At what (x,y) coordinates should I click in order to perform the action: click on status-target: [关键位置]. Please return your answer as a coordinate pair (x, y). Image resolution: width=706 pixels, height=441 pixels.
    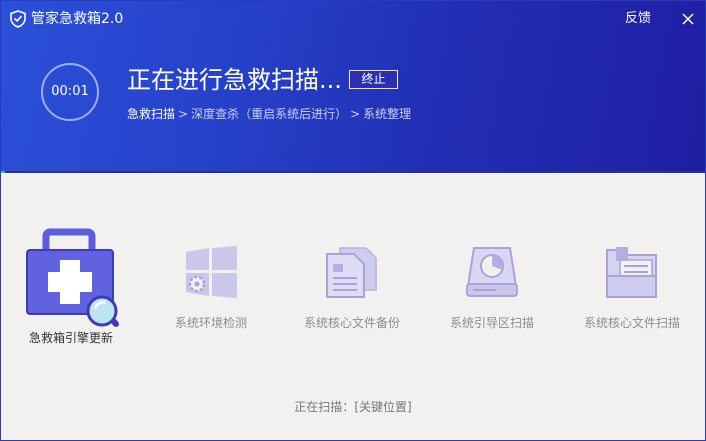
    Looking at the image, I should click on (383, 407).